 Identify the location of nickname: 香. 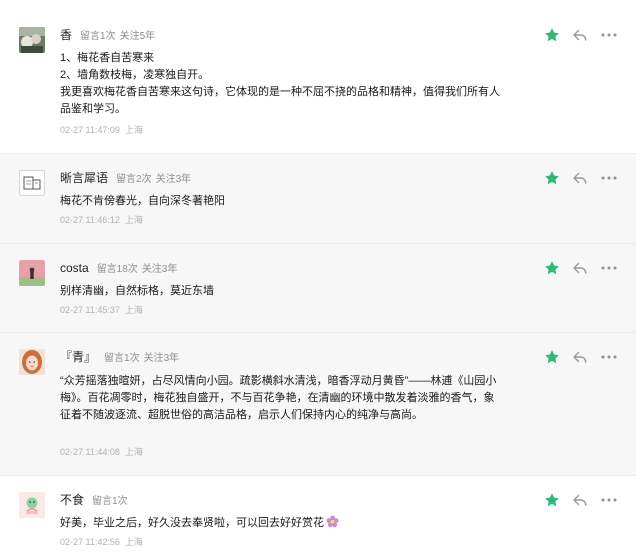
(66, 35).